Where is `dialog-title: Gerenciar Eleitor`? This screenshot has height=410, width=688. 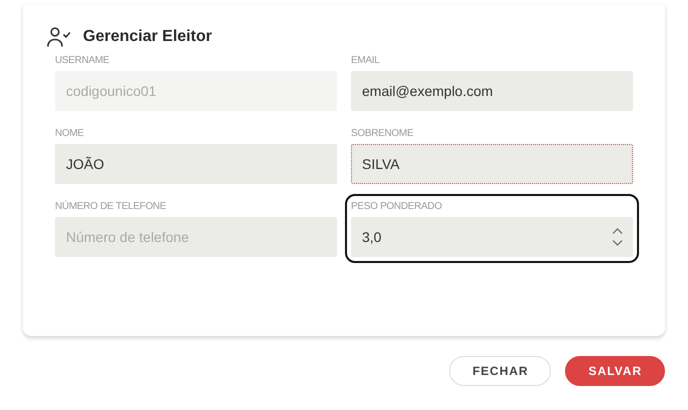
dialog-title: Gerenciar Eleitor is located at coordinates (147, 37).